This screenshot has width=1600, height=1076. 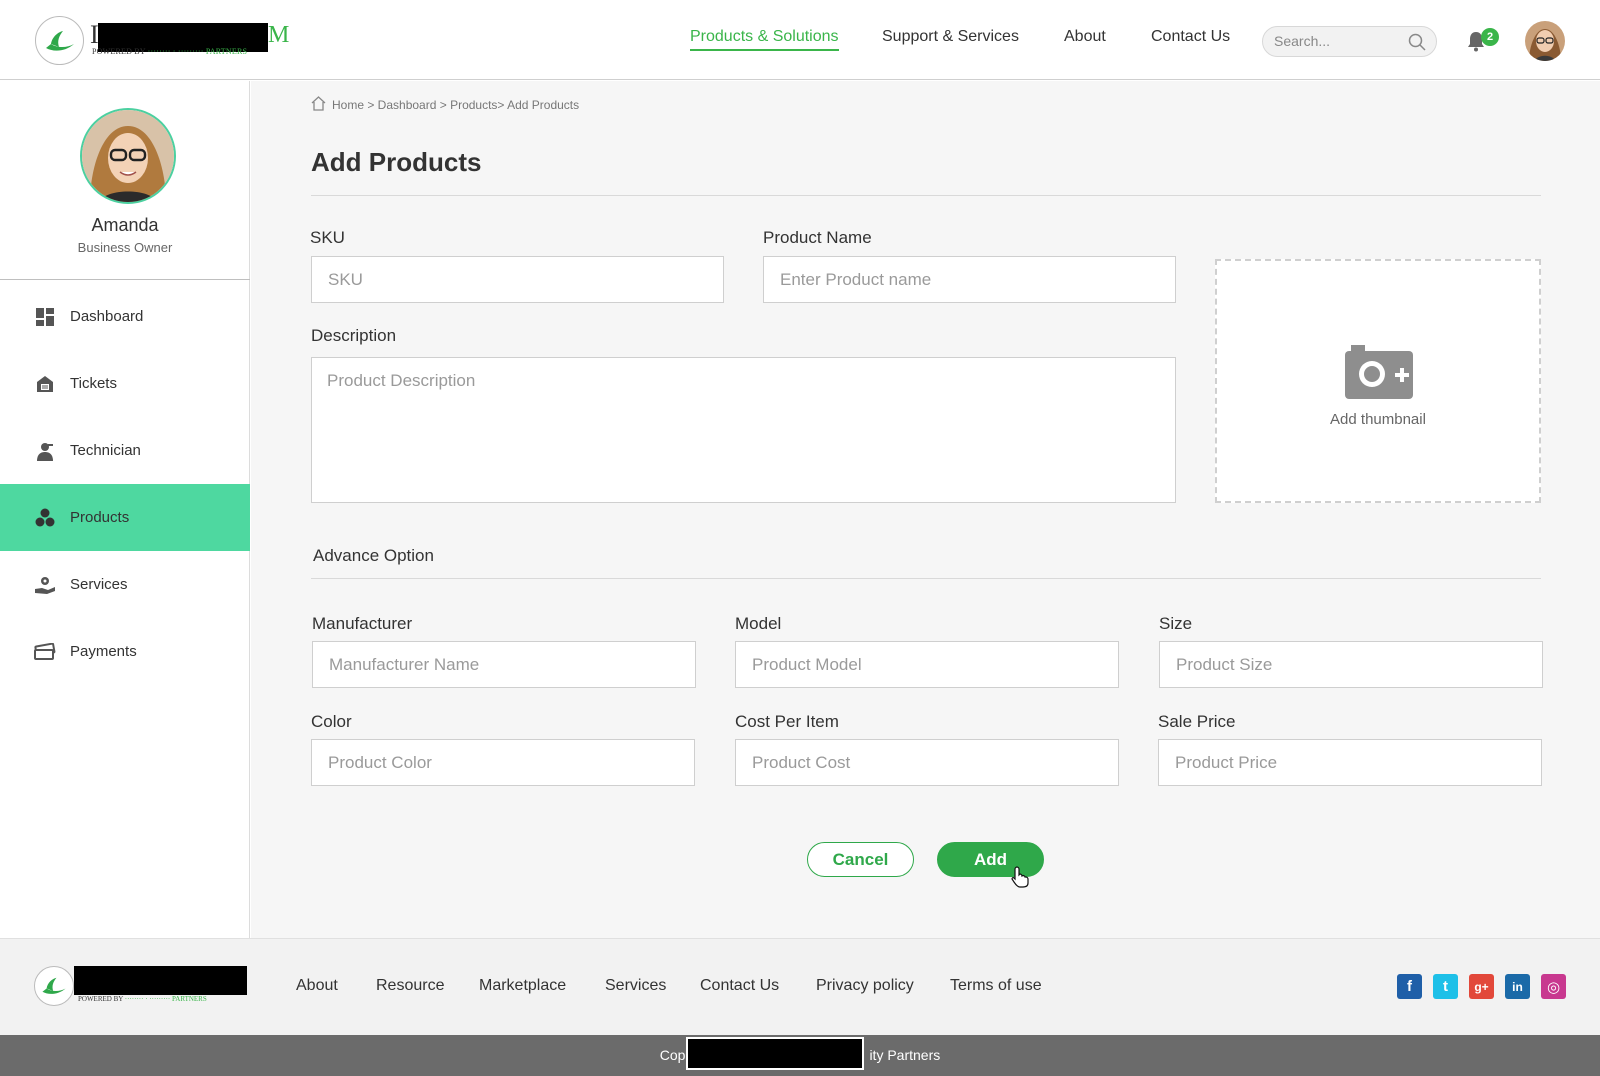 I want to click on sku-label: SKU, so click(x=327, y=237).